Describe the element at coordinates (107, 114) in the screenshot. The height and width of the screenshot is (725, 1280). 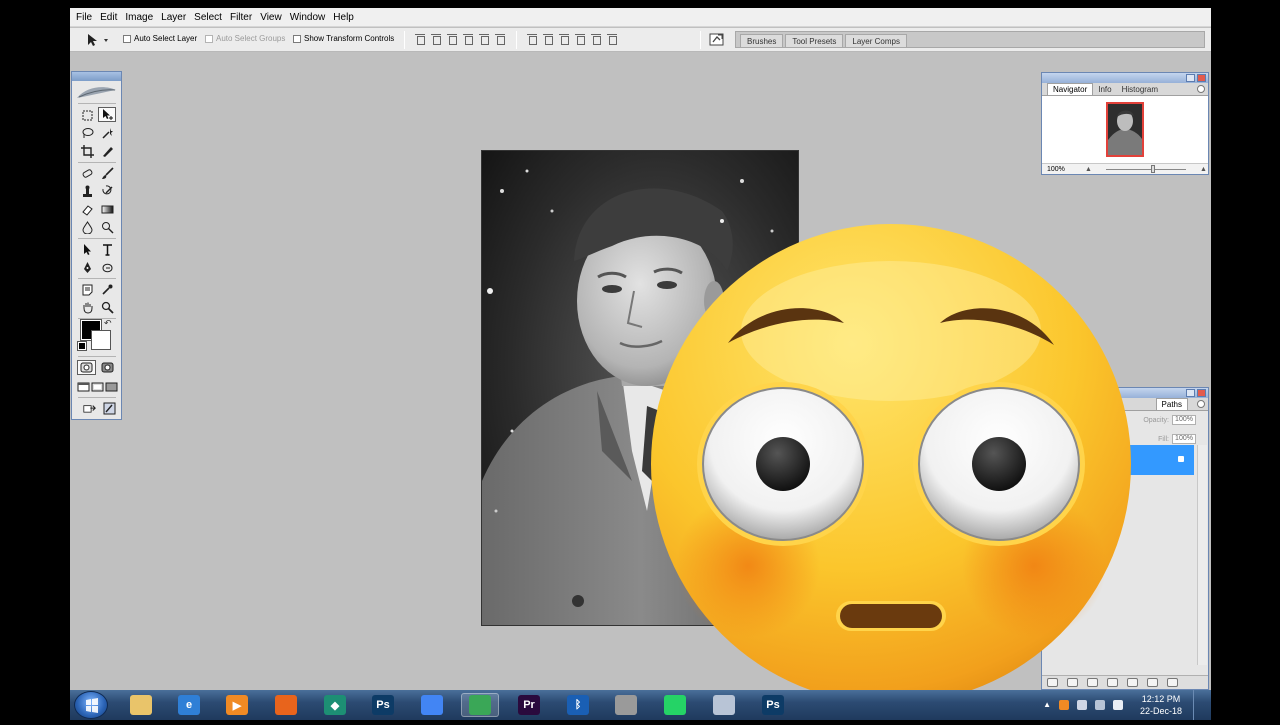
I see `move-tool-icon` at that location.